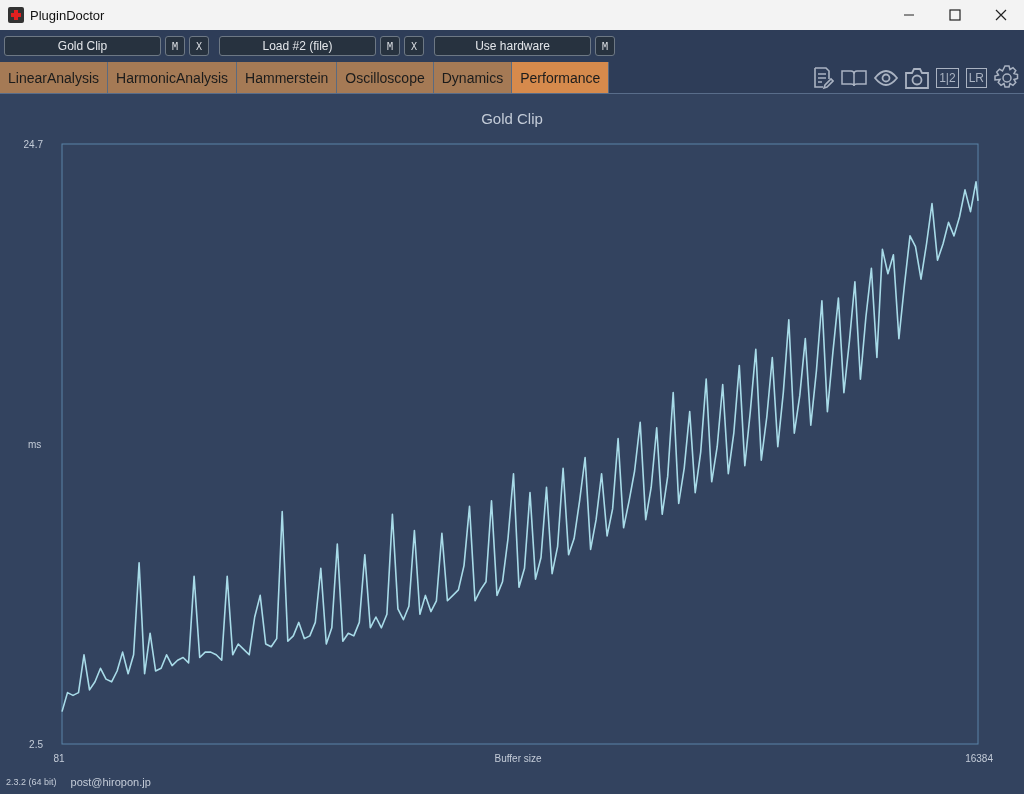  What do you see at coordinates (36, 744) in the screenshot?
I see `y-tick-label: 2.5` at bounding box center [36, 744].